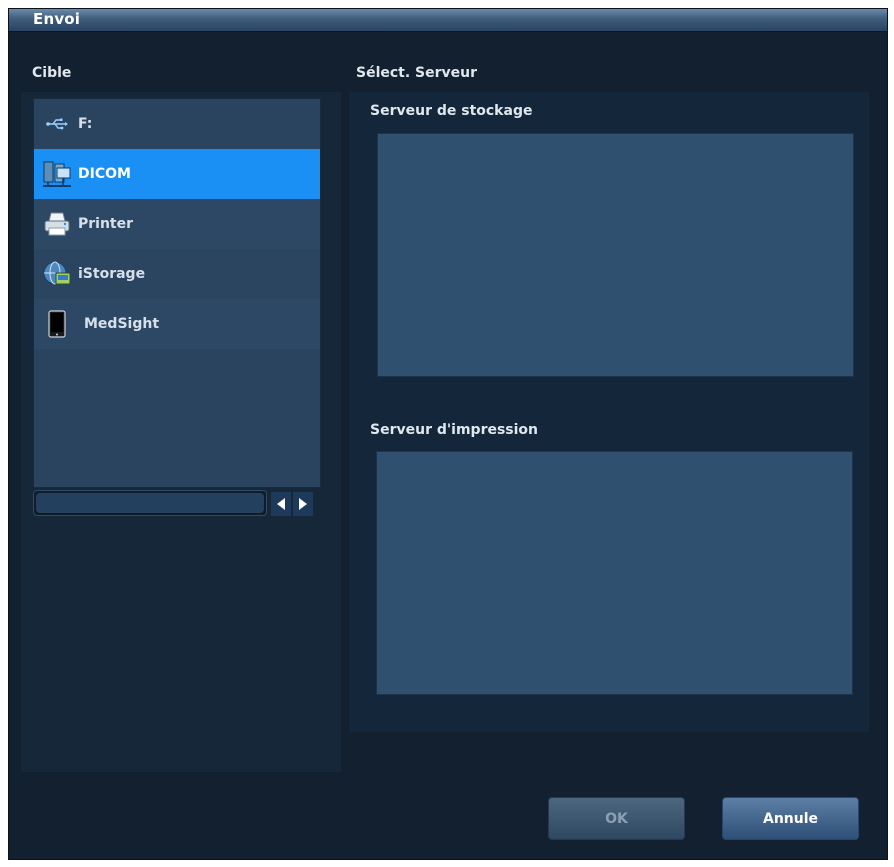 This screenshot has height=867, width=894. I want to click on scroll-left-button, so click(281, 504).